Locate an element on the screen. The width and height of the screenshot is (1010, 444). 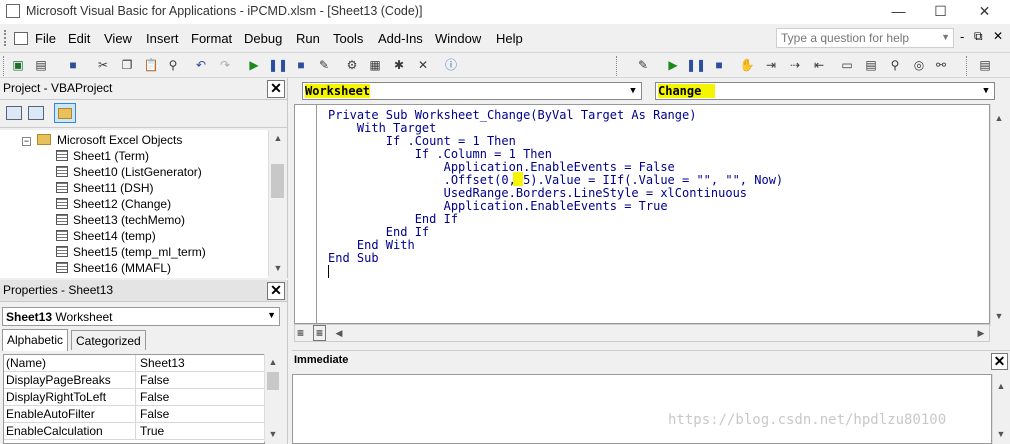
toggle-folders-icon is located at coordinates (65, 113).